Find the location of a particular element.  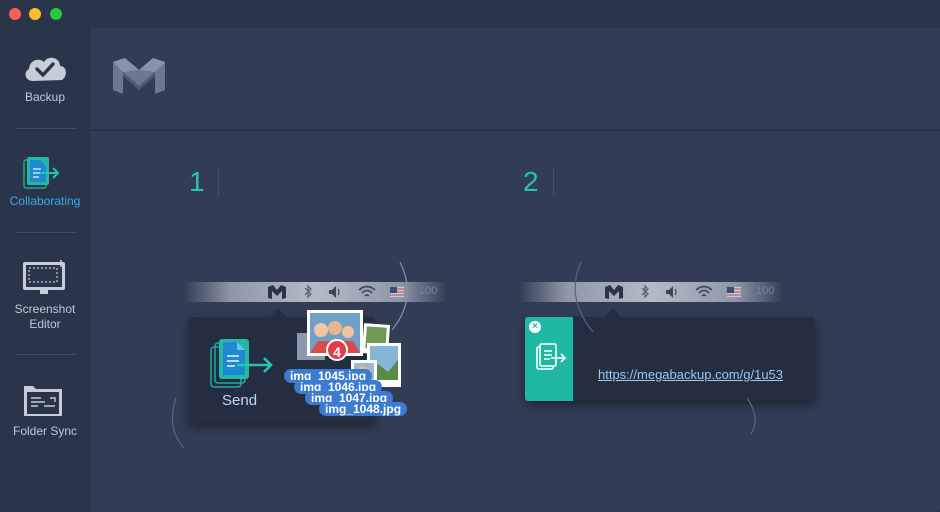

screenshot-icon is located at coordinates (44, 277).